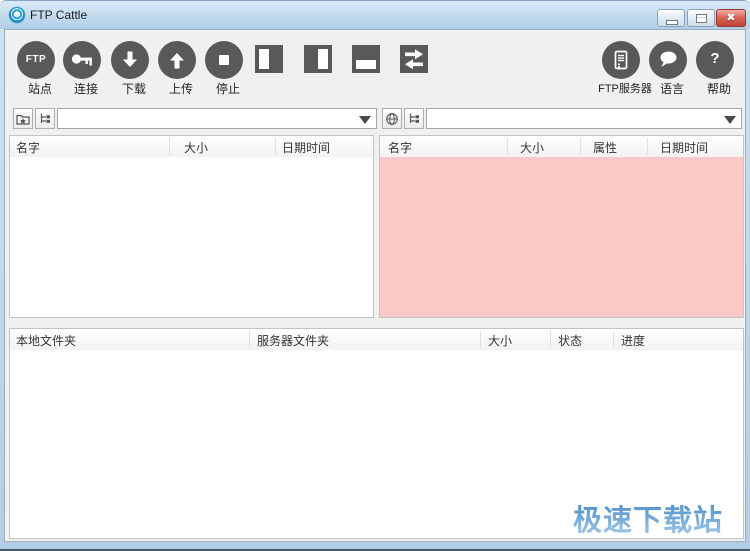 This screenshot has width=750, height=551. I want to click on local-column-datetime: 日期时间, so click(306, 147).